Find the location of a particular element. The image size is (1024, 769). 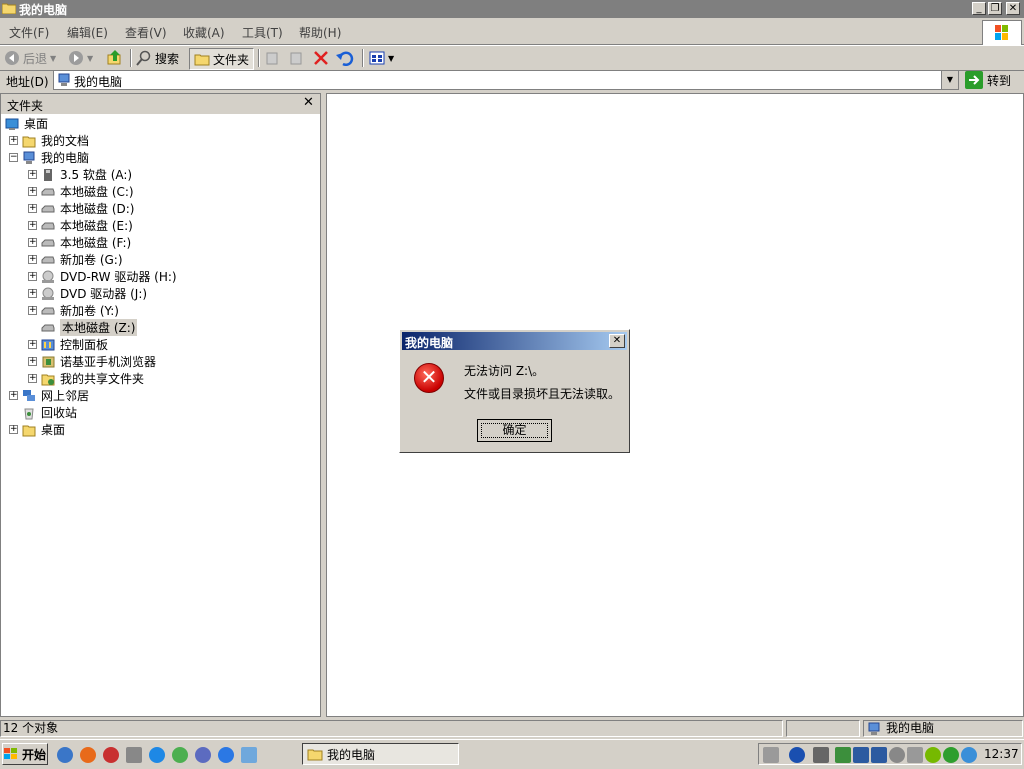

menu-tools: 工具(T) is located at coordinates (262, 32).